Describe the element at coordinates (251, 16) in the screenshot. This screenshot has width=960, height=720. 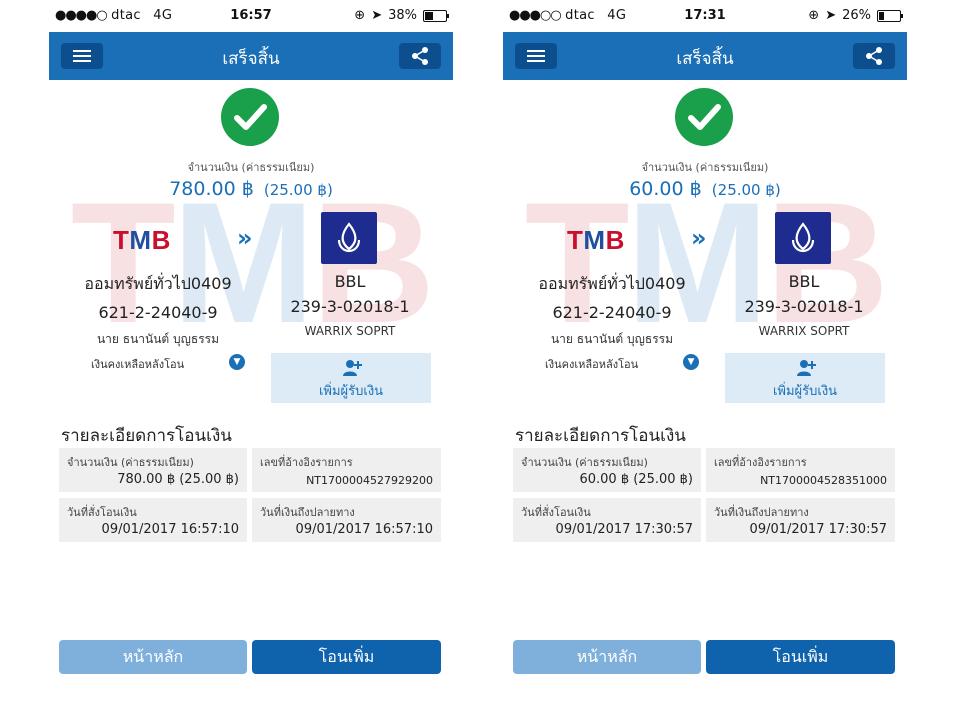
I see `status-bar: ●●●●○ dtac 4G 16:57 ⊕ ➤ 38%` at that location.